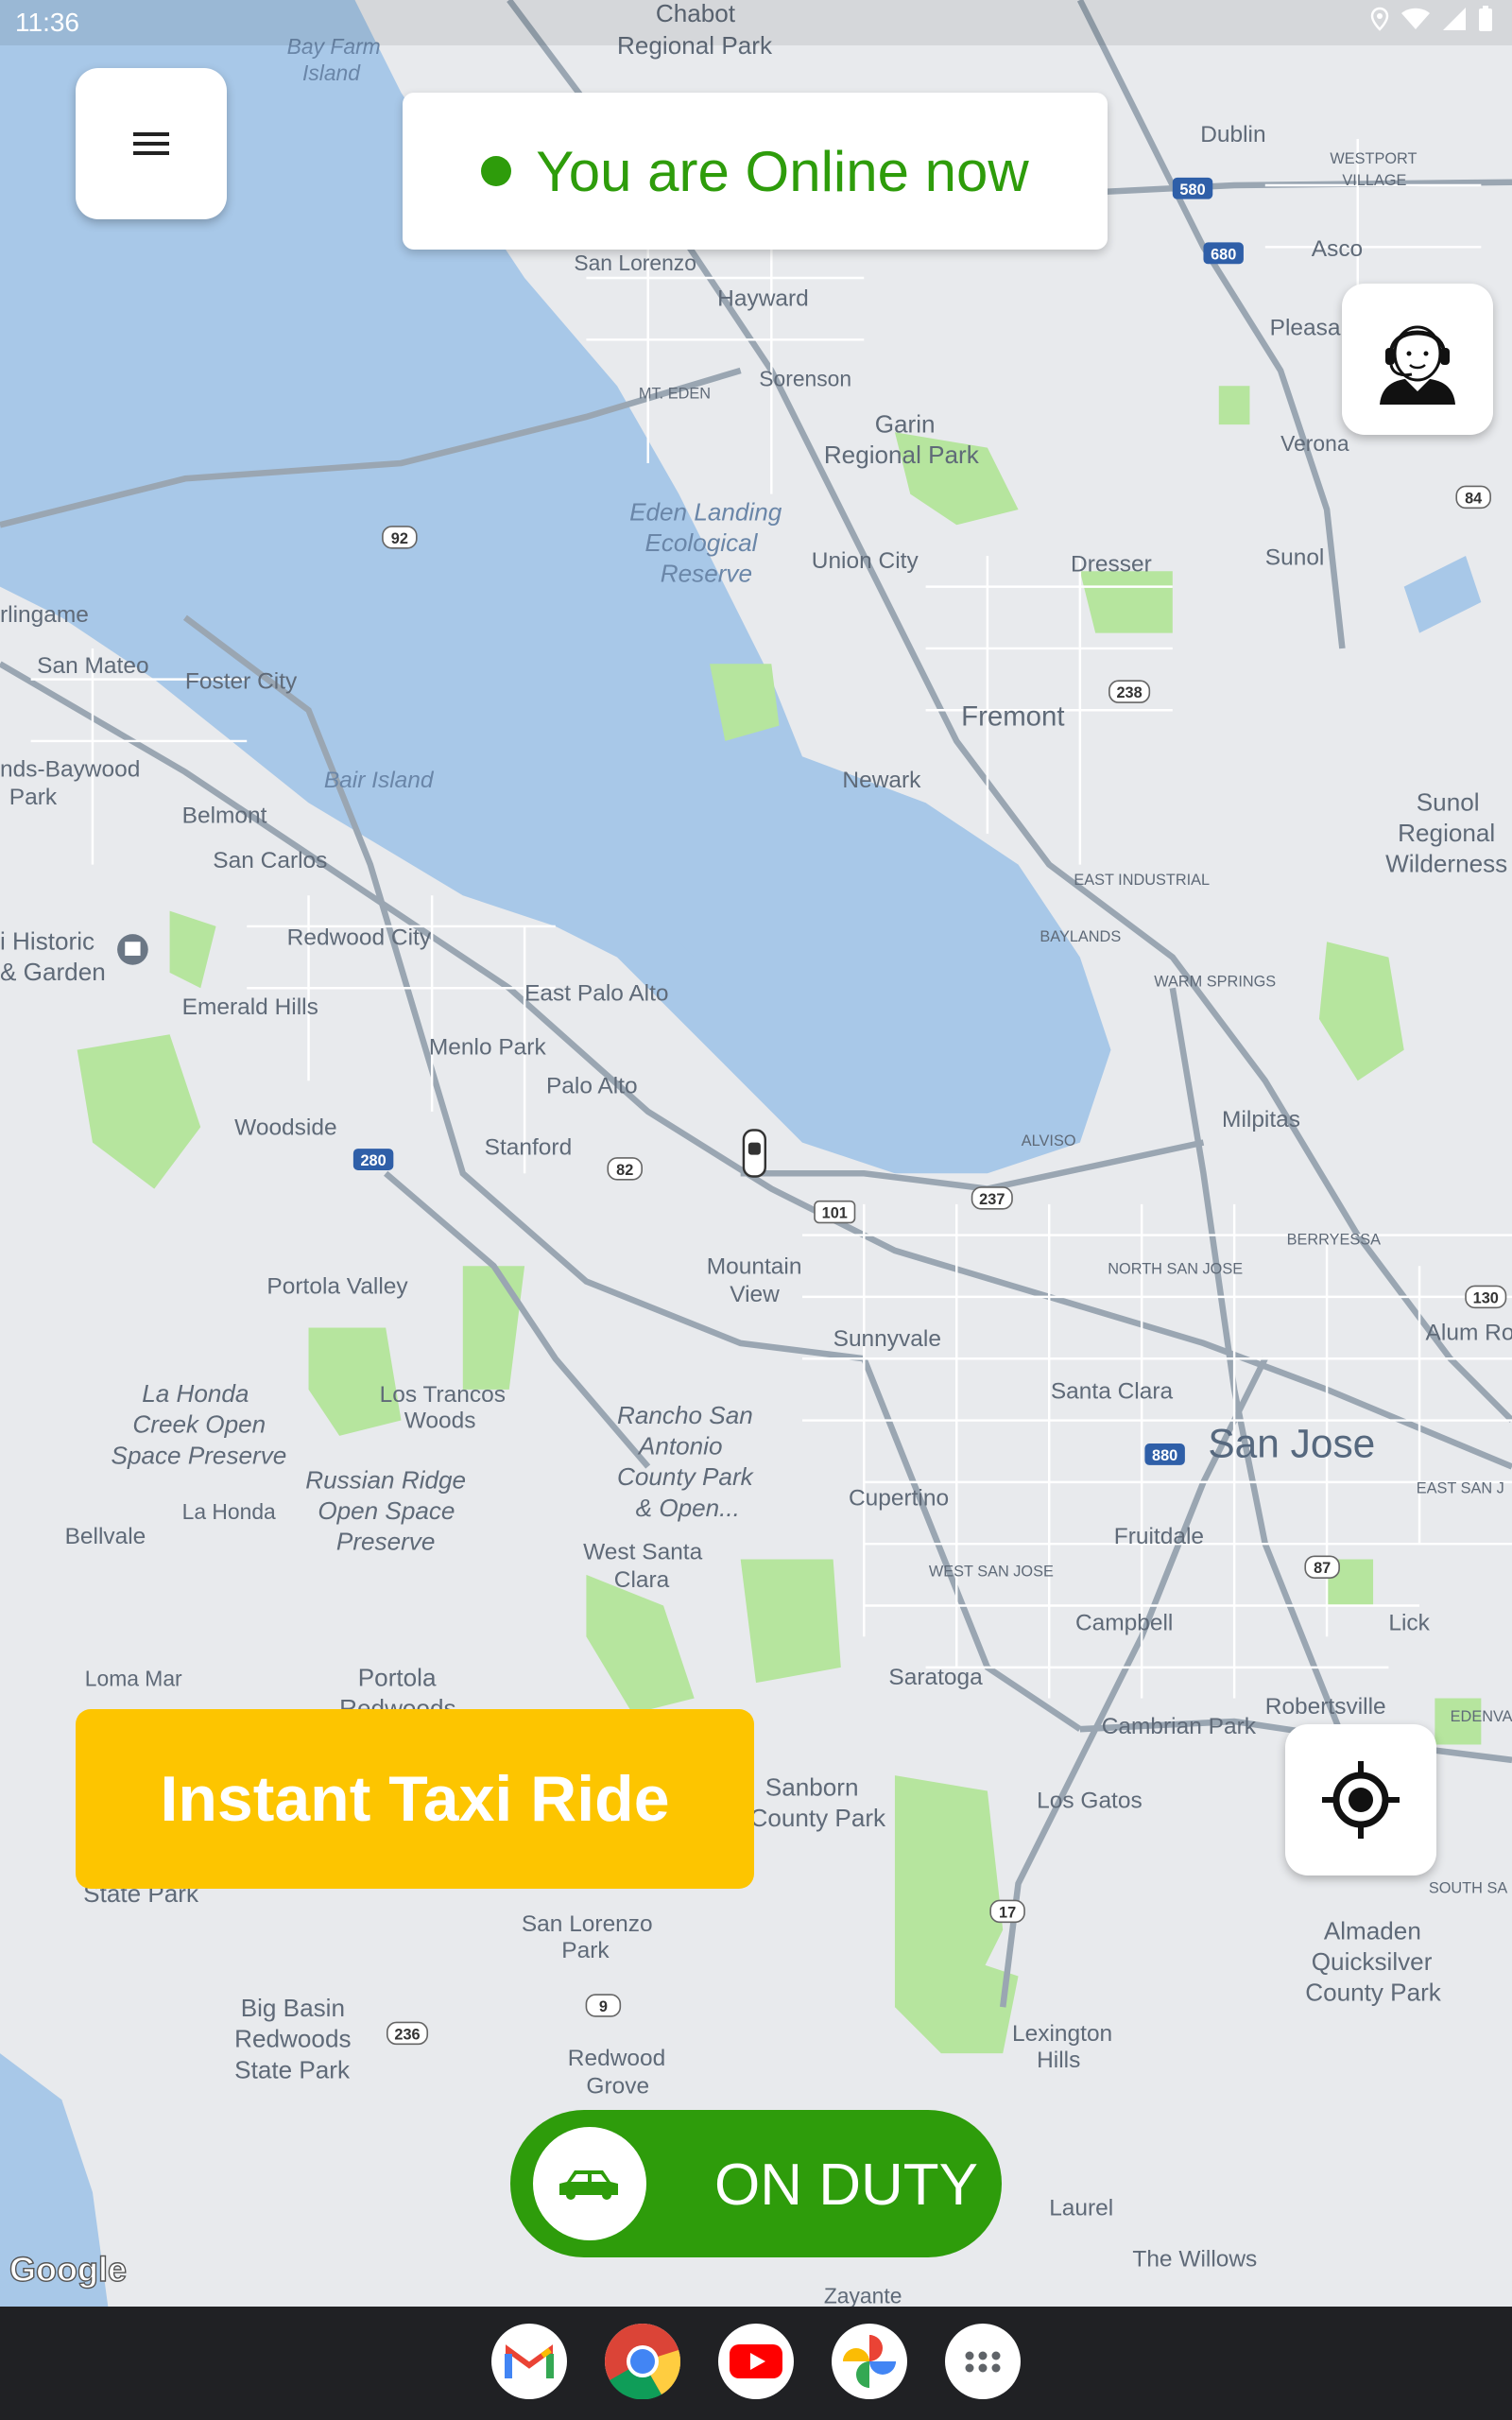 Image resolution: width=1512 pixels, height=2420 pixels. I want to click on svg-text: Union City, so click(865, 561).